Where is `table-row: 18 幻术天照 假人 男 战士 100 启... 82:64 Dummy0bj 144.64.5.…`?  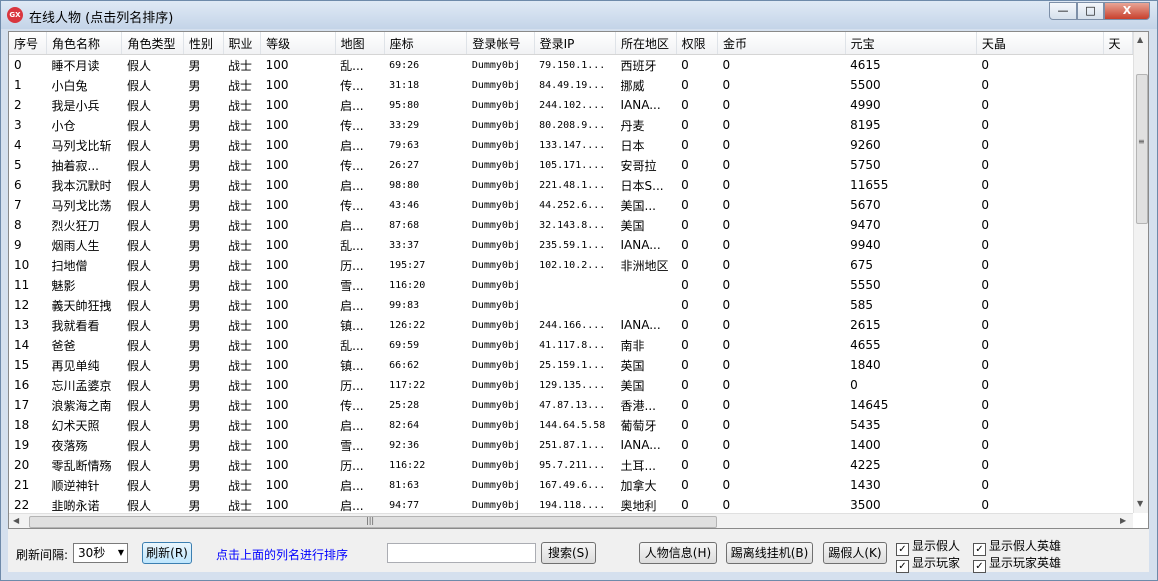
table-row: 18 幻术天照 假人 男 战士 100 启... 82:64 Dummy0bj 144.64.5.… is located at coordinates (571, 425).